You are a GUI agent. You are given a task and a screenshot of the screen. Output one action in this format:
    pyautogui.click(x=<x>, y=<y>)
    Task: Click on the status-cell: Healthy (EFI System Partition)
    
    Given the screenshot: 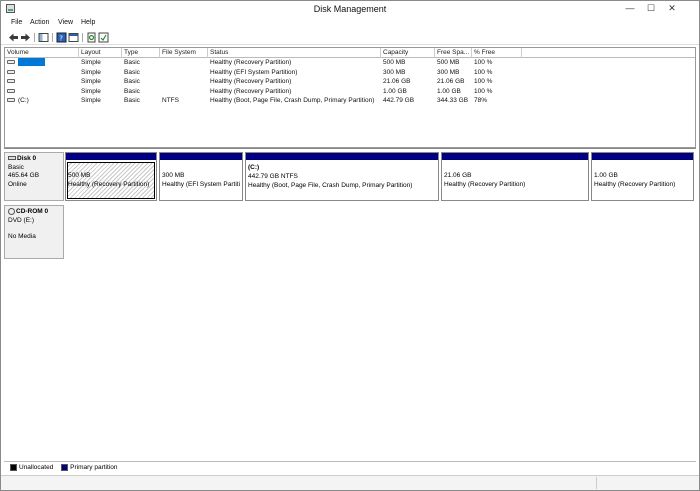 What is the action you would take?
    pyautogui.click(x=254, y=72)
    